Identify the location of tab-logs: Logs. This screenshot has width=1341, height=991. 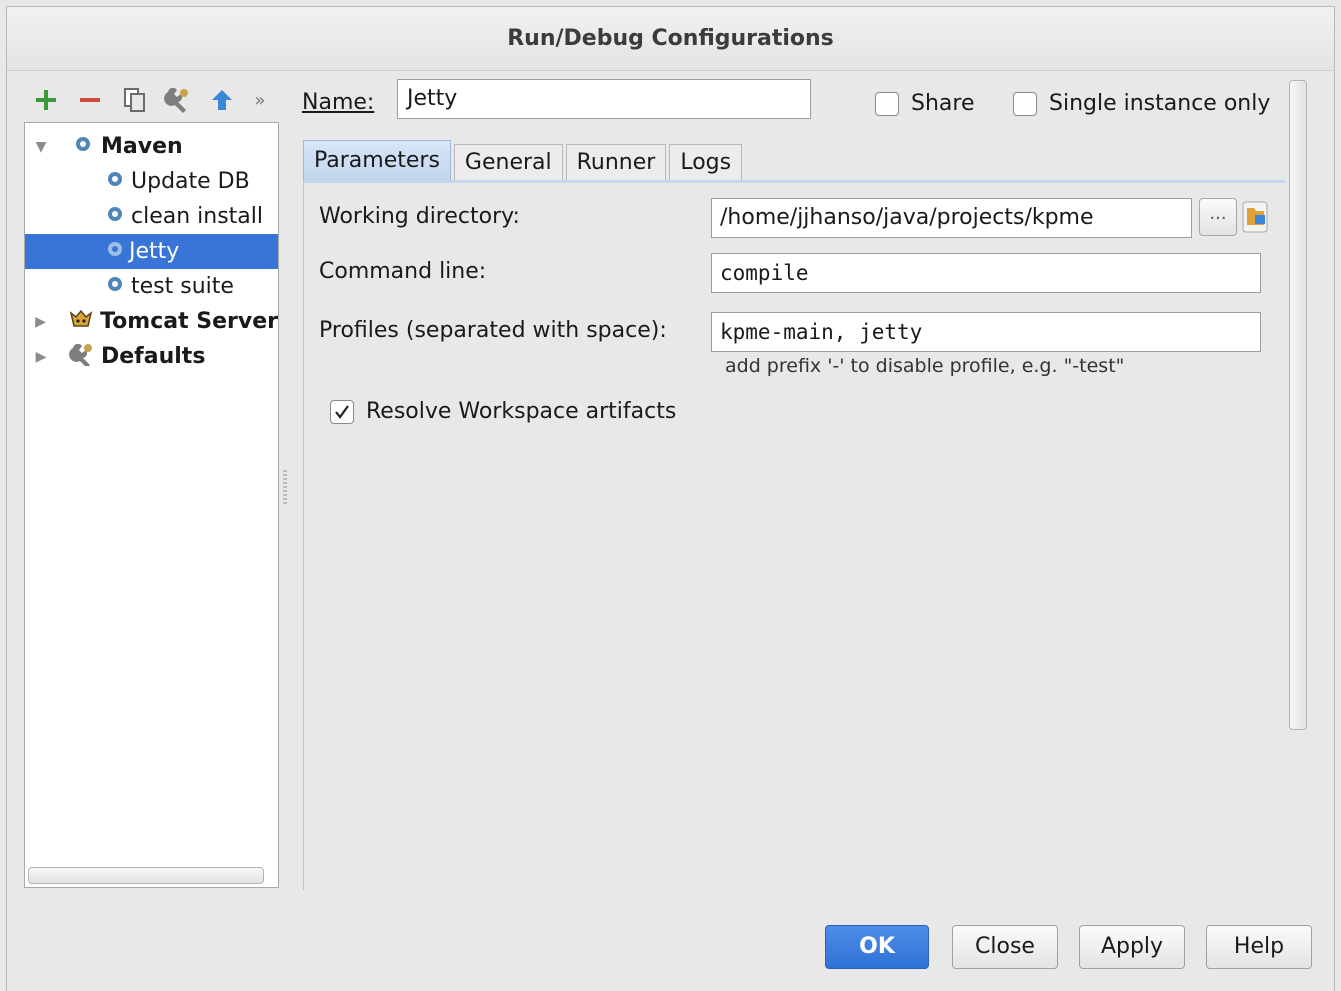
(706, 162).